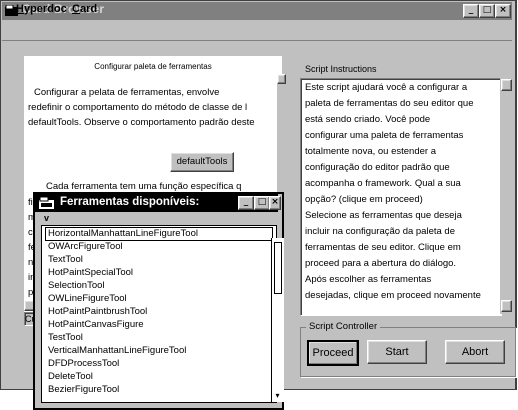 This screenshot has height=410, width=518. Describe the element at coordinates (87, 298) in the screenshot. I see `list-item: OWLineFigureTool` at that location.